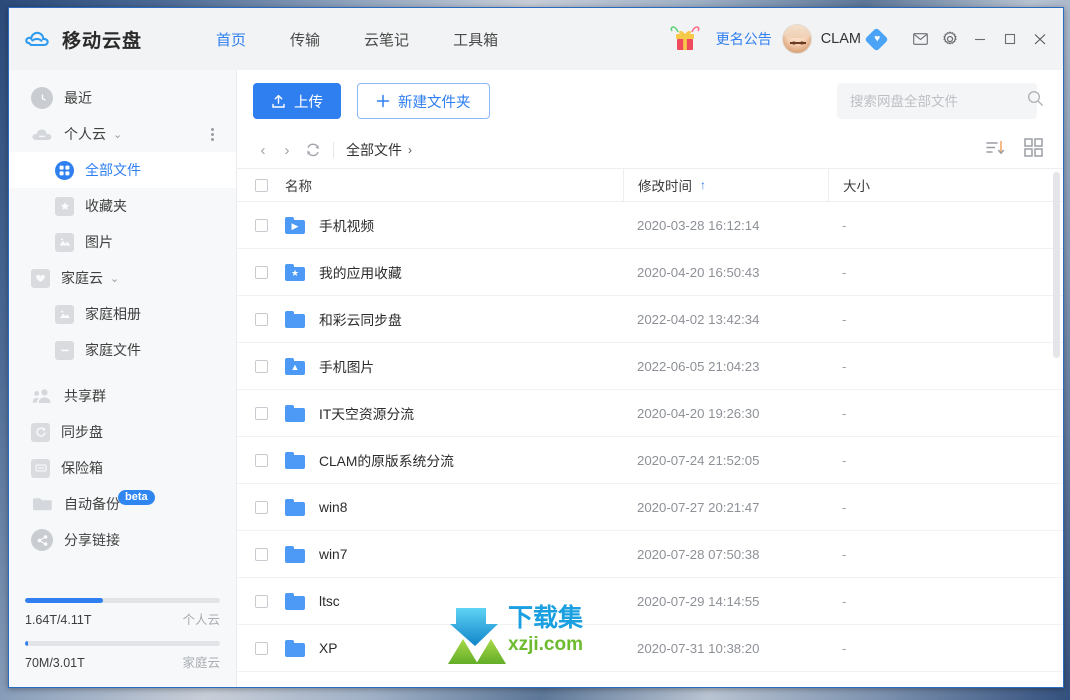  Describe the element at coordinates (313, 150) in the screenshot. I see `refresh-icon` at that location.